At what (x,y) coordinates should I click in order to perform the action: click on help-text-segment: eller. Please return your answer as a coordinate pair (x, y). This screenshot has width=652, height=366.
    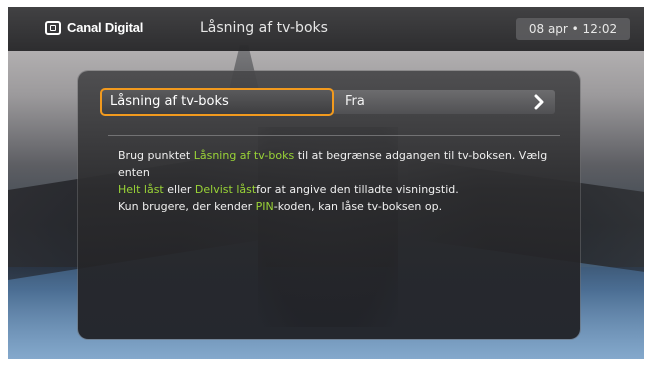
    Looking at the image, I should click on (179, 189).